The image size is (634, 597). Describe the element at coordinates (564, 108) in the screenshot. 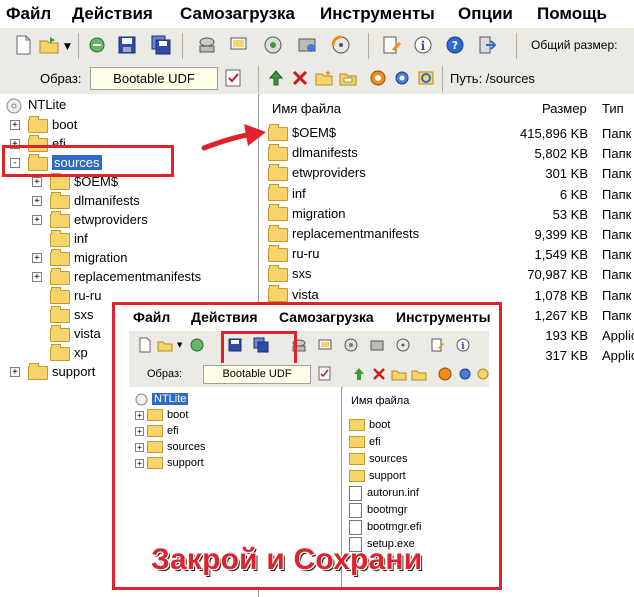

I see `col-header-size: Размер` at that location.